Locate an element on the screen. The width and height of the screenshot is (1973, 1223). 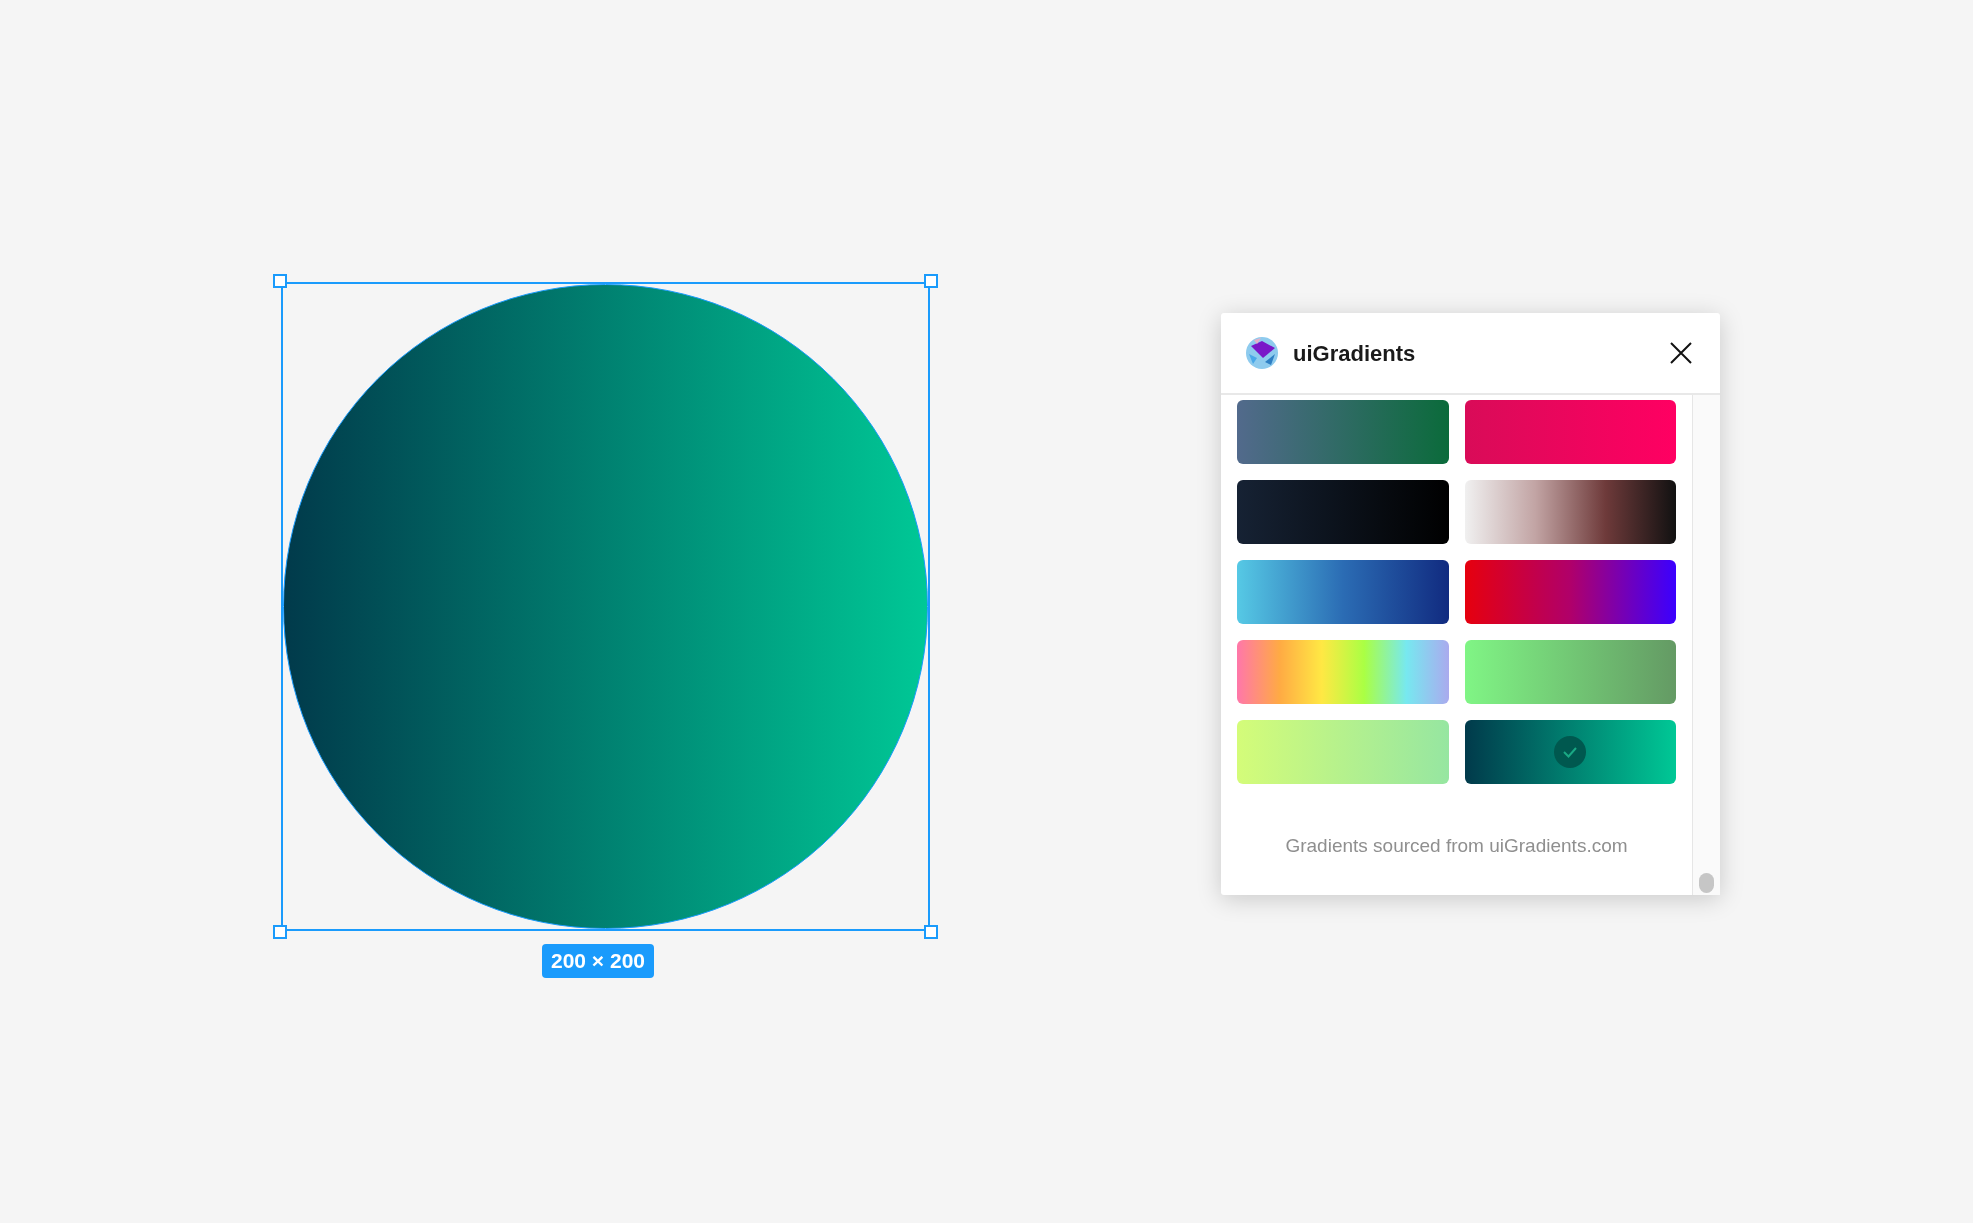
scrollbar is located at coordinates (1706, 645).